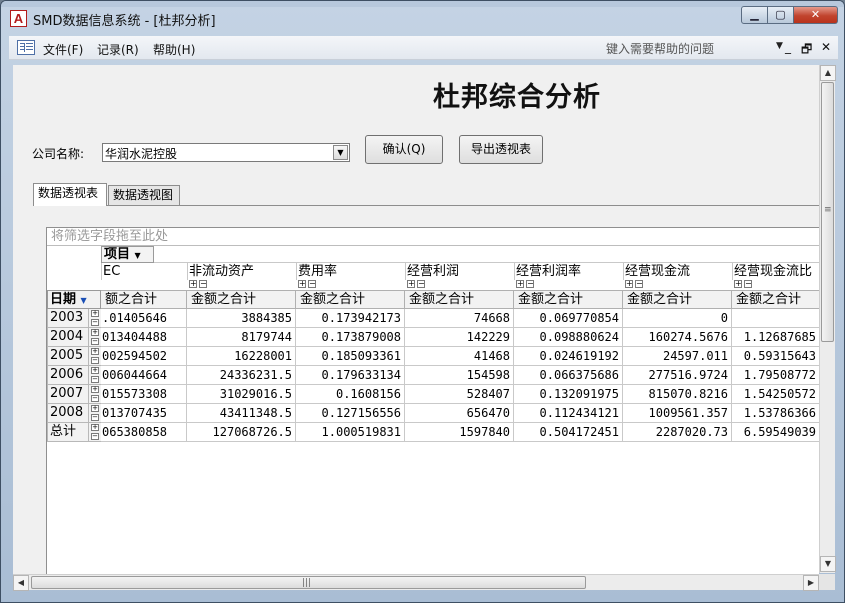  I want to click on table-cell: 0.069770854, so click(568, 318).